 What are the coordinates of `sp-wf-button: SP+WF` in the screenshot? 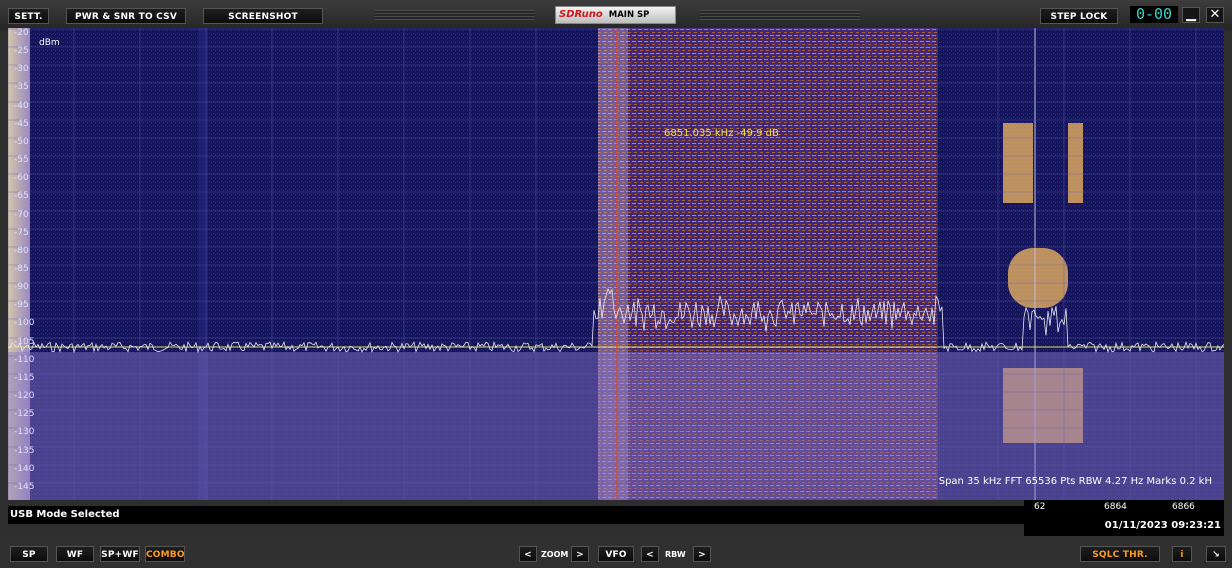 It's located at (120, 554).